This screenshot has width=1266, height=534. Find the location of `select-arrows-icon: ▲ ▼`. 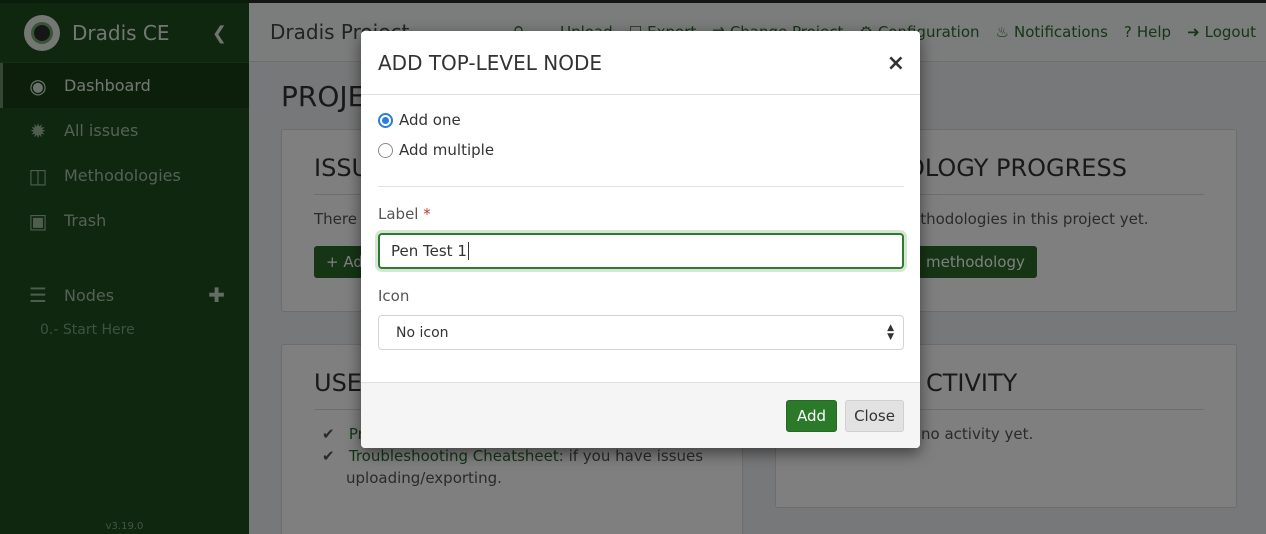

select-arrows-icon: ▲ ▼ is located at coordinates (890, 332).